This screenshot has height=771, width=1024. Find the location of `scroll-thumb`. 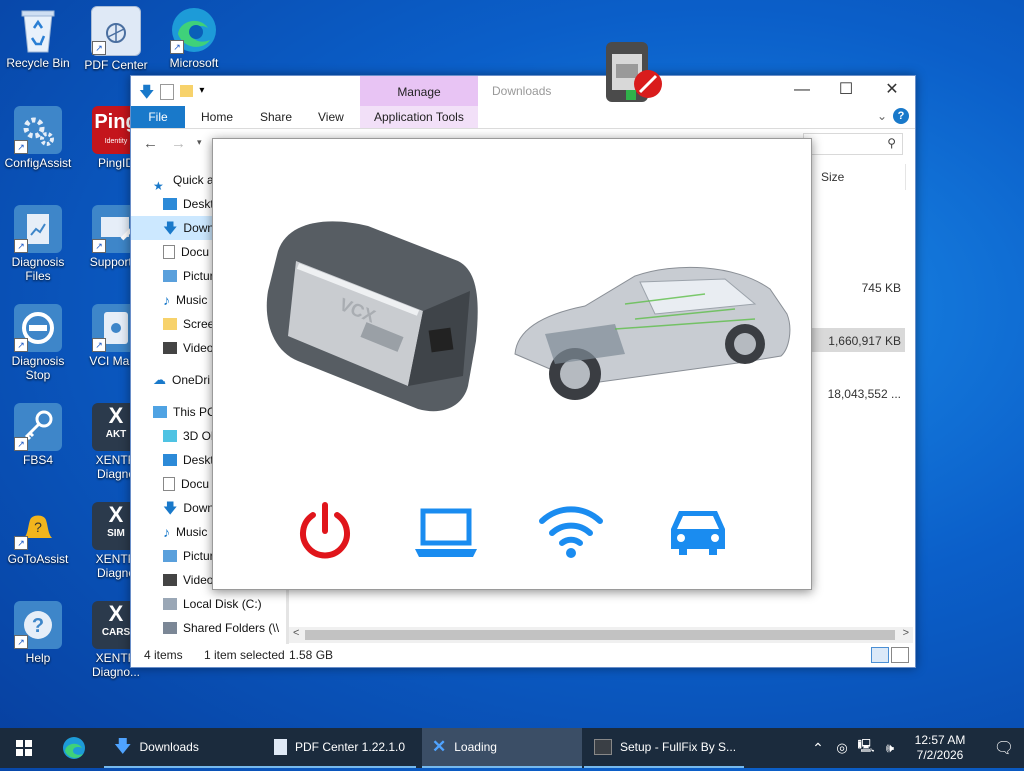

scroll-thumb is located at coordinates (600, 635).